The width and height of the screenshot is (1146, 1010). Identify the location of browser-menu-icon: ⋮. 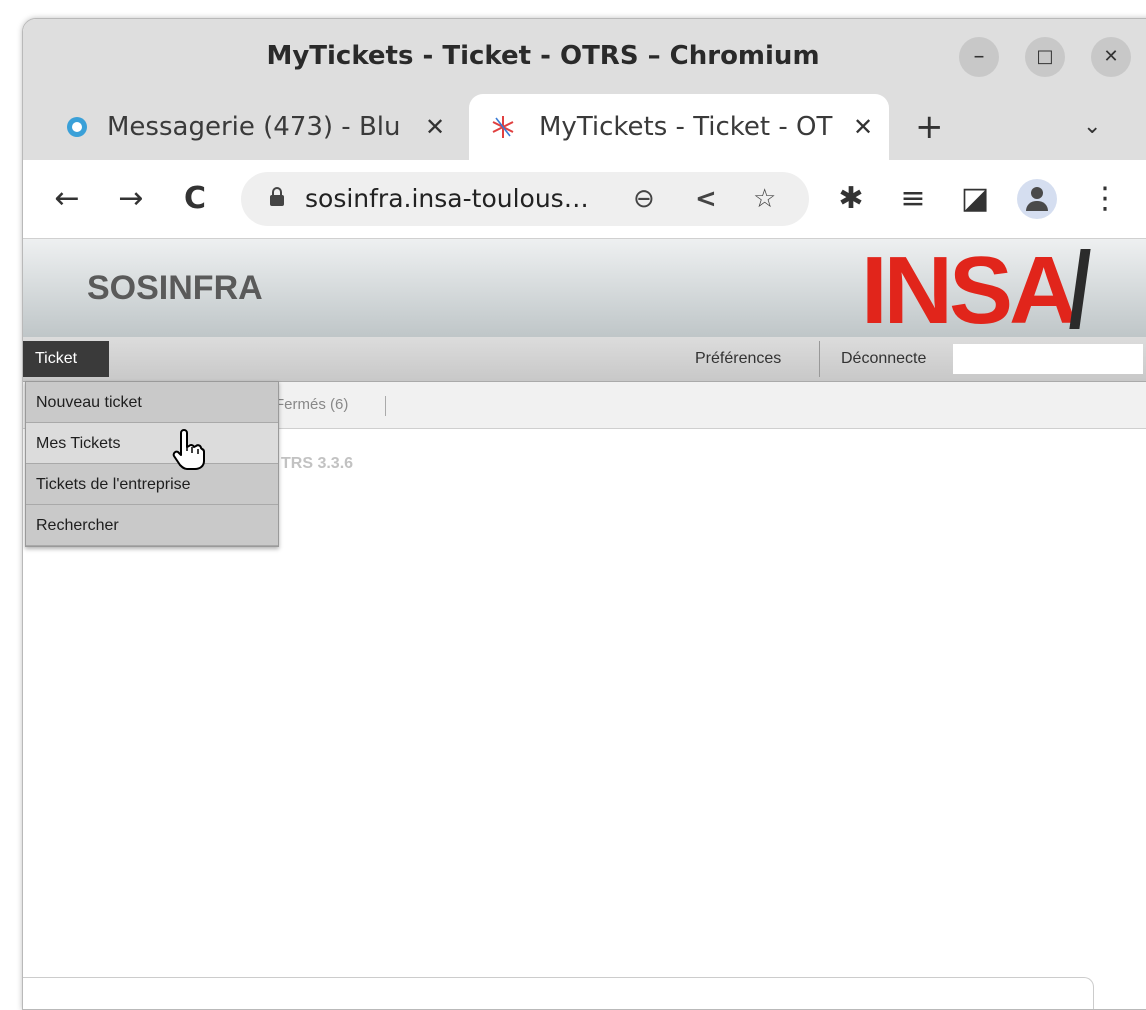
(1105, 199).